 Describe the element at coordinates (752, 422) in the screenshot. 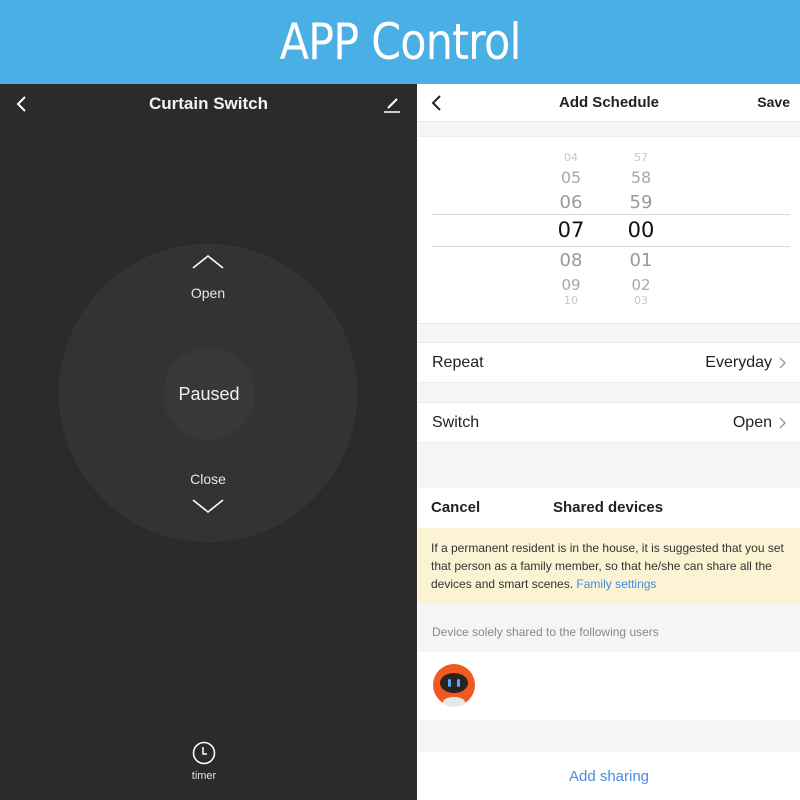

I see `switch-value: Open` at that location.